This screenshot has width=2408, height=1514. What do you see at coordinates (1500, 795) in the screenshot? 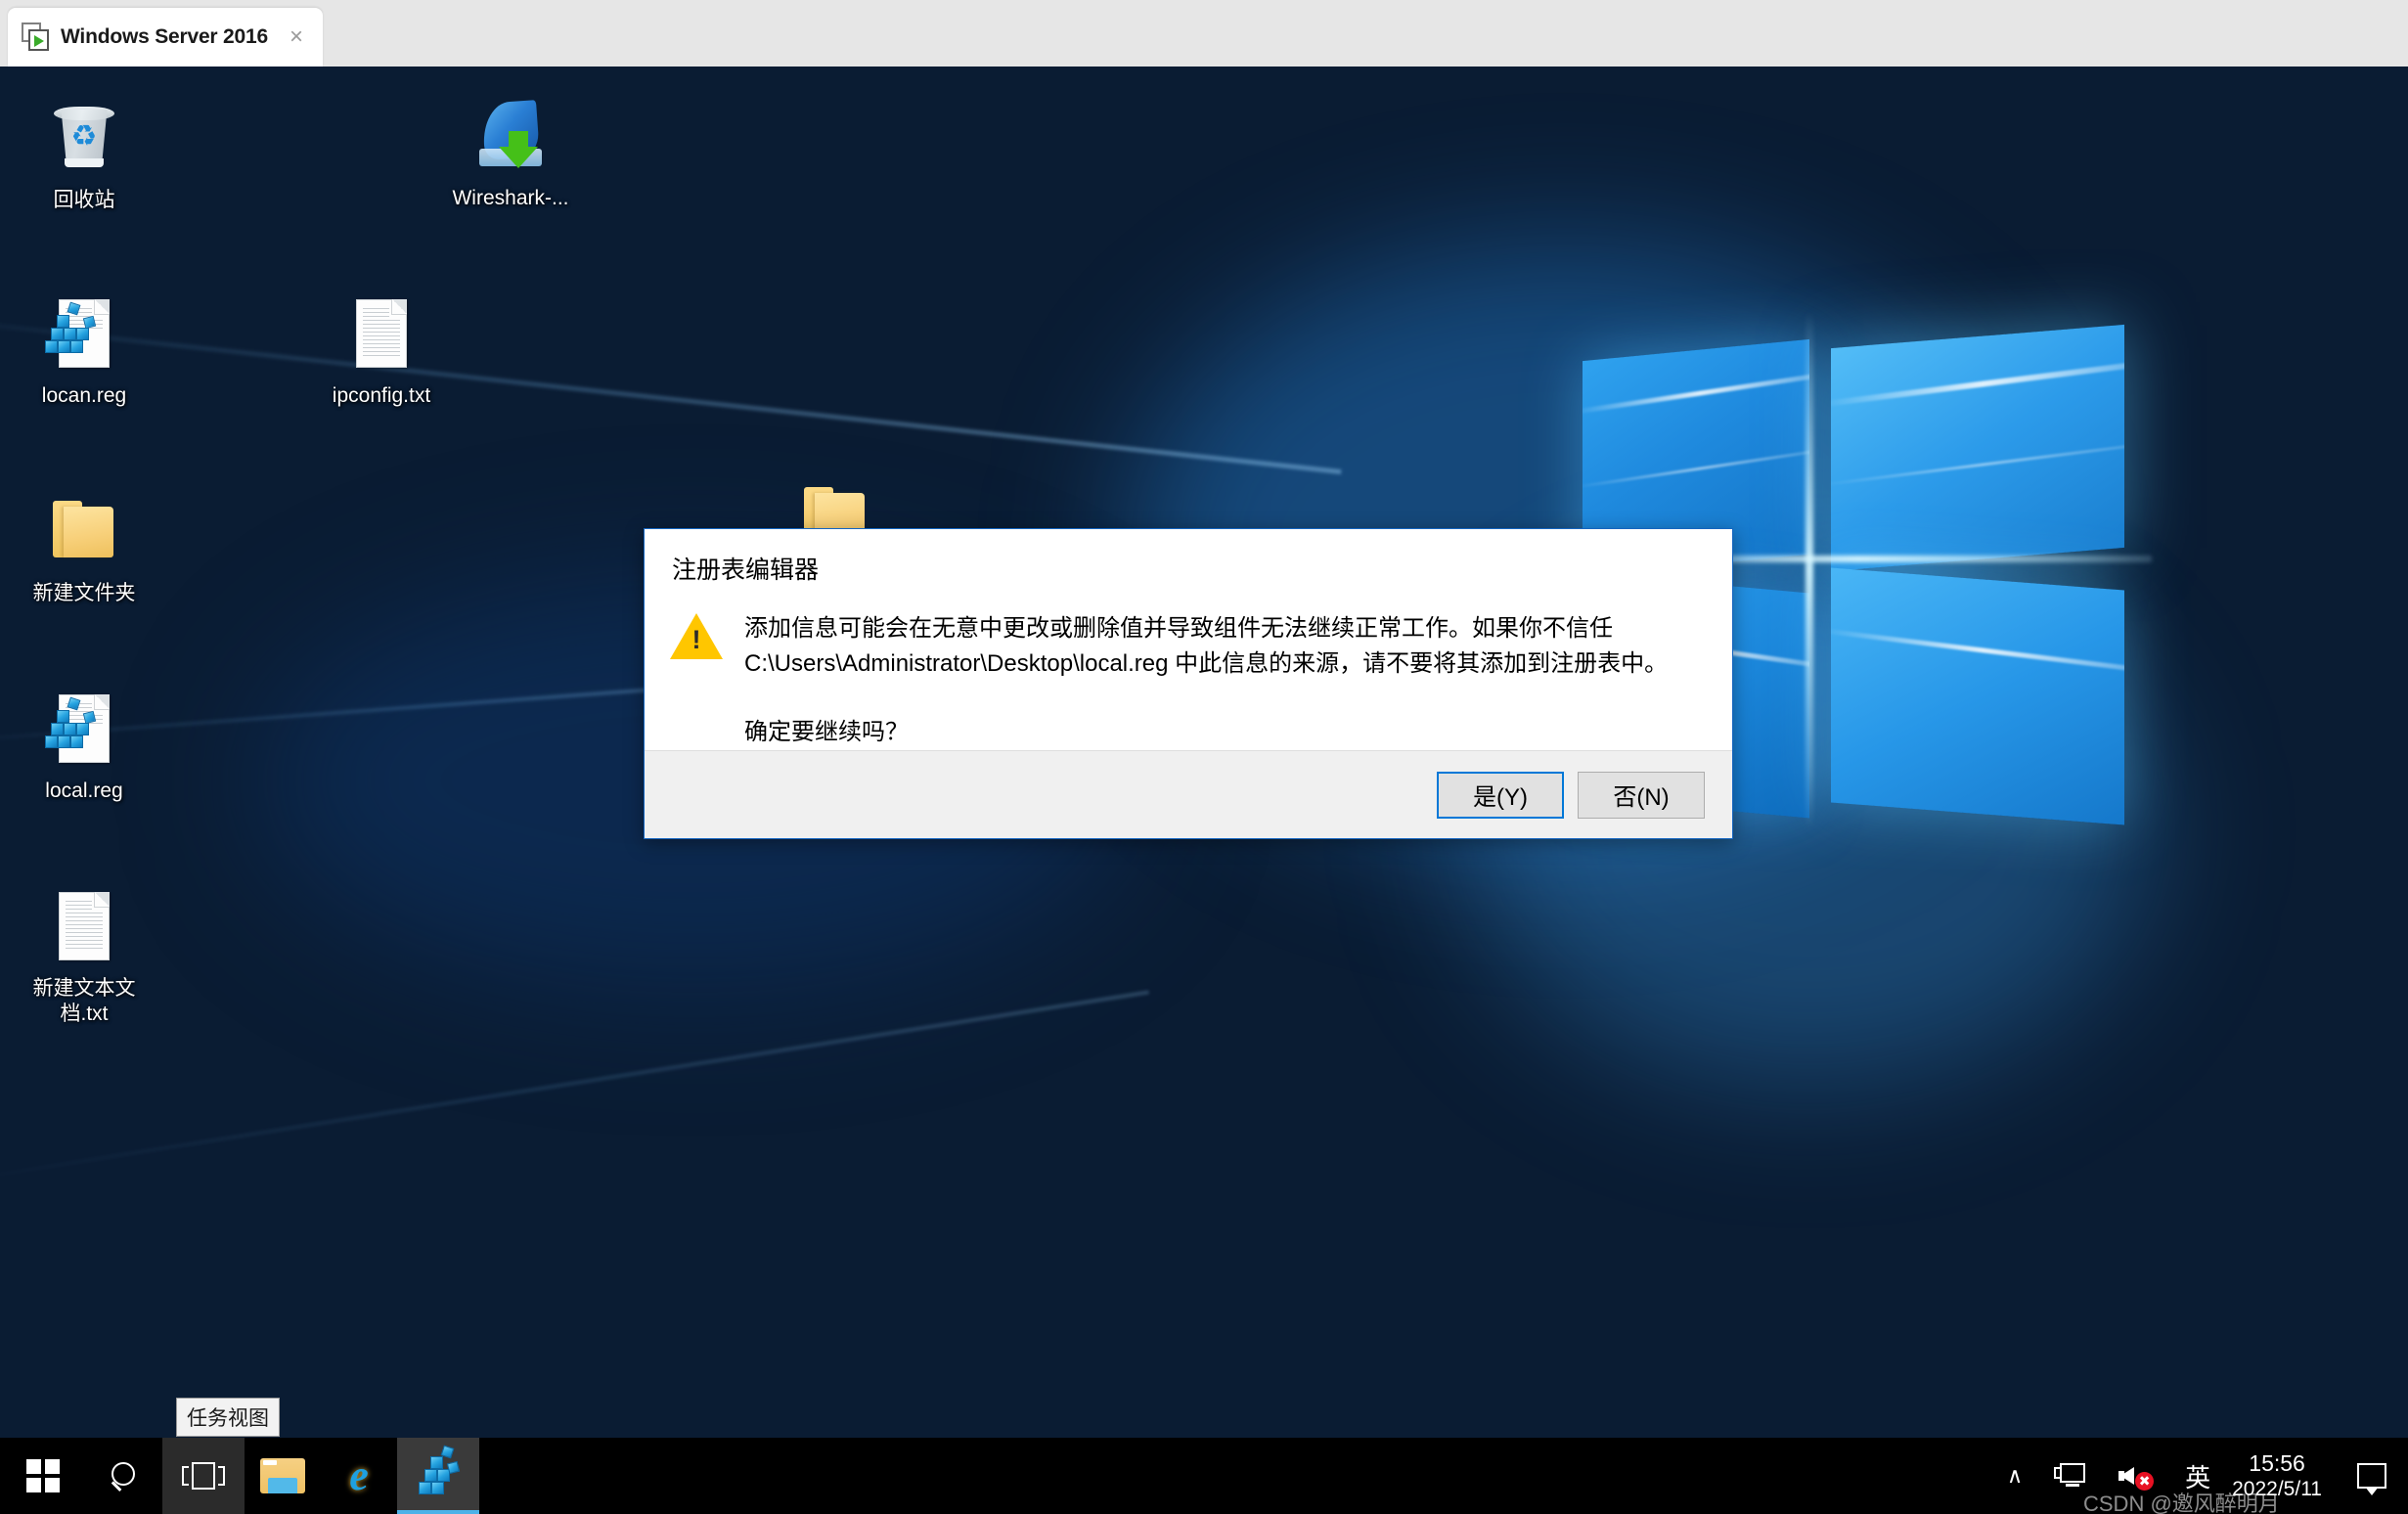
I see `yes-button: 是(Y)` at bounding box center [1500, 795].